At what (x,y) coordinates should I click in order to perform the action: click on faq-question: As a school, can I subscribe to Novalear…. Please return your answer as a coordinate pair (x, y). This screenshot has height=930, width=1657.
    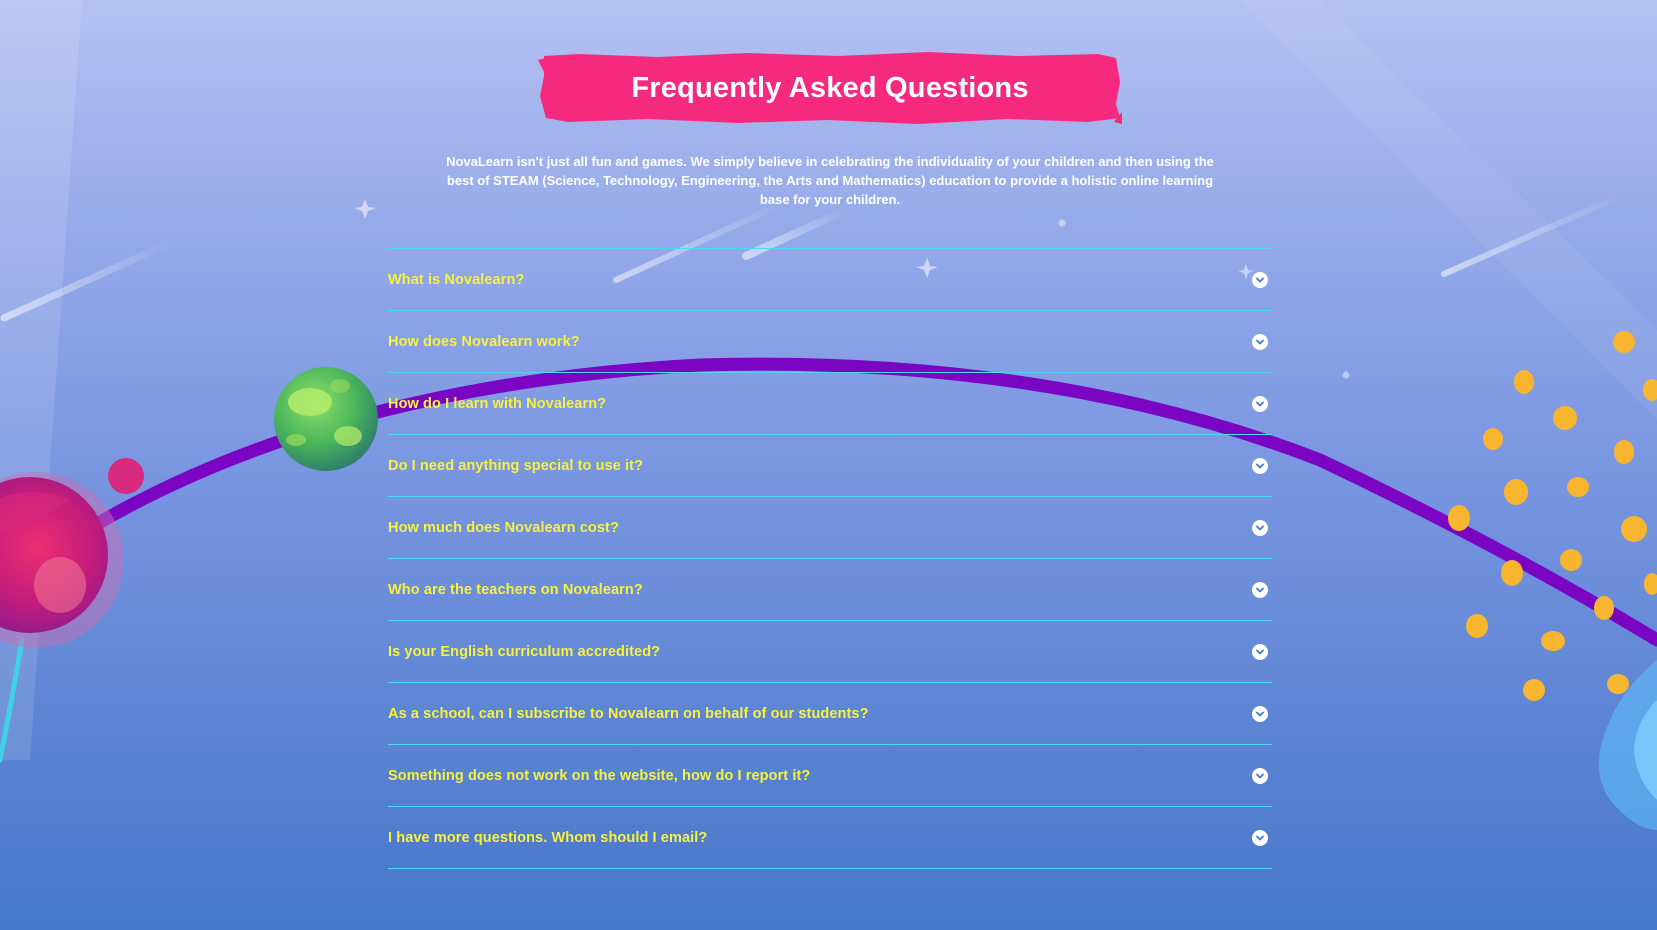
    Looking at the image, I should click on (628, 713).